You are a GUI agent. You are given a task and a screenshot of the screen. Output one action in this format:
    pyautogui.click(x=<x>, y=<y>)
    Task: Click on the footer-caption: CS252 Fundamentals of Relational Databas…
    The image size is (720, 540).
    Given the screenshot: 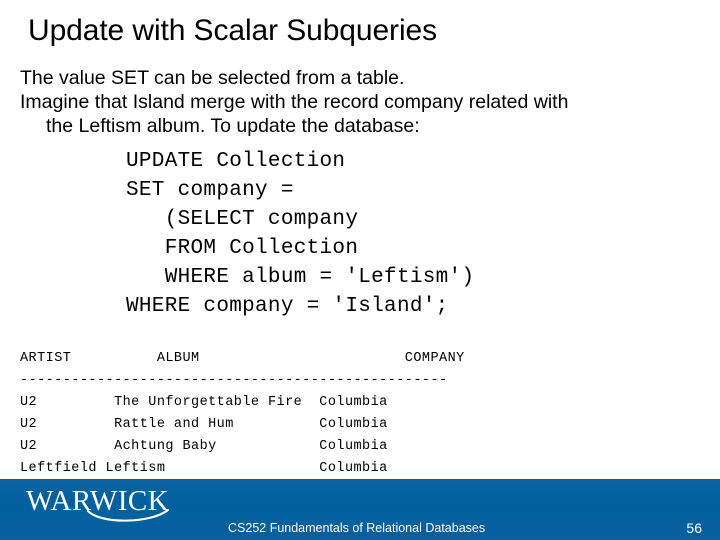 What is the action you would take?
    pyautogui.click(x=357, y=528)
    